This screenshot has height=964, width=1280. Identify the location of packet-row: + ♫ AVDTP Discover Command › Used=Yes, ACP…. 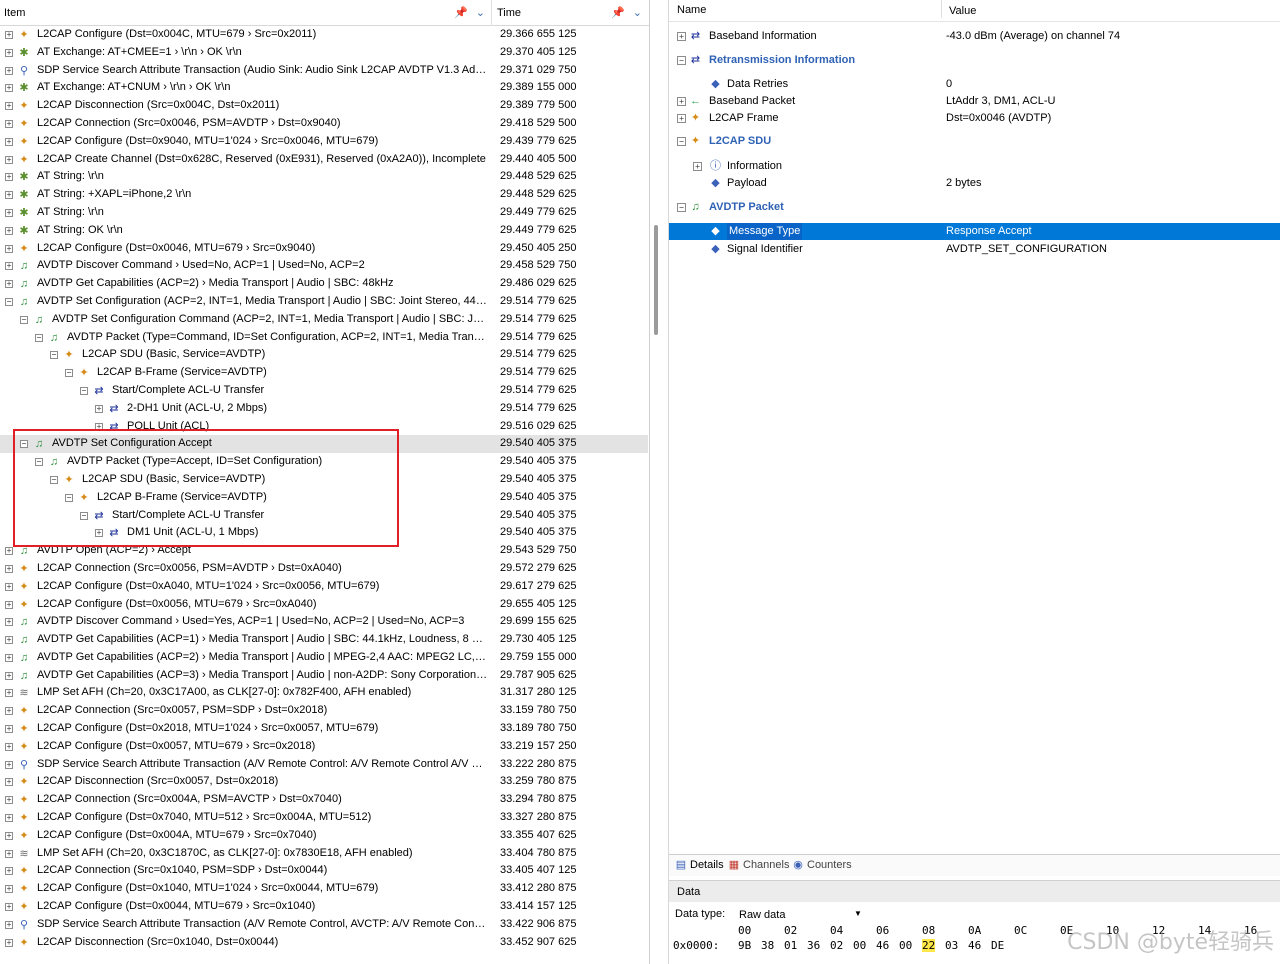
(324, 622).